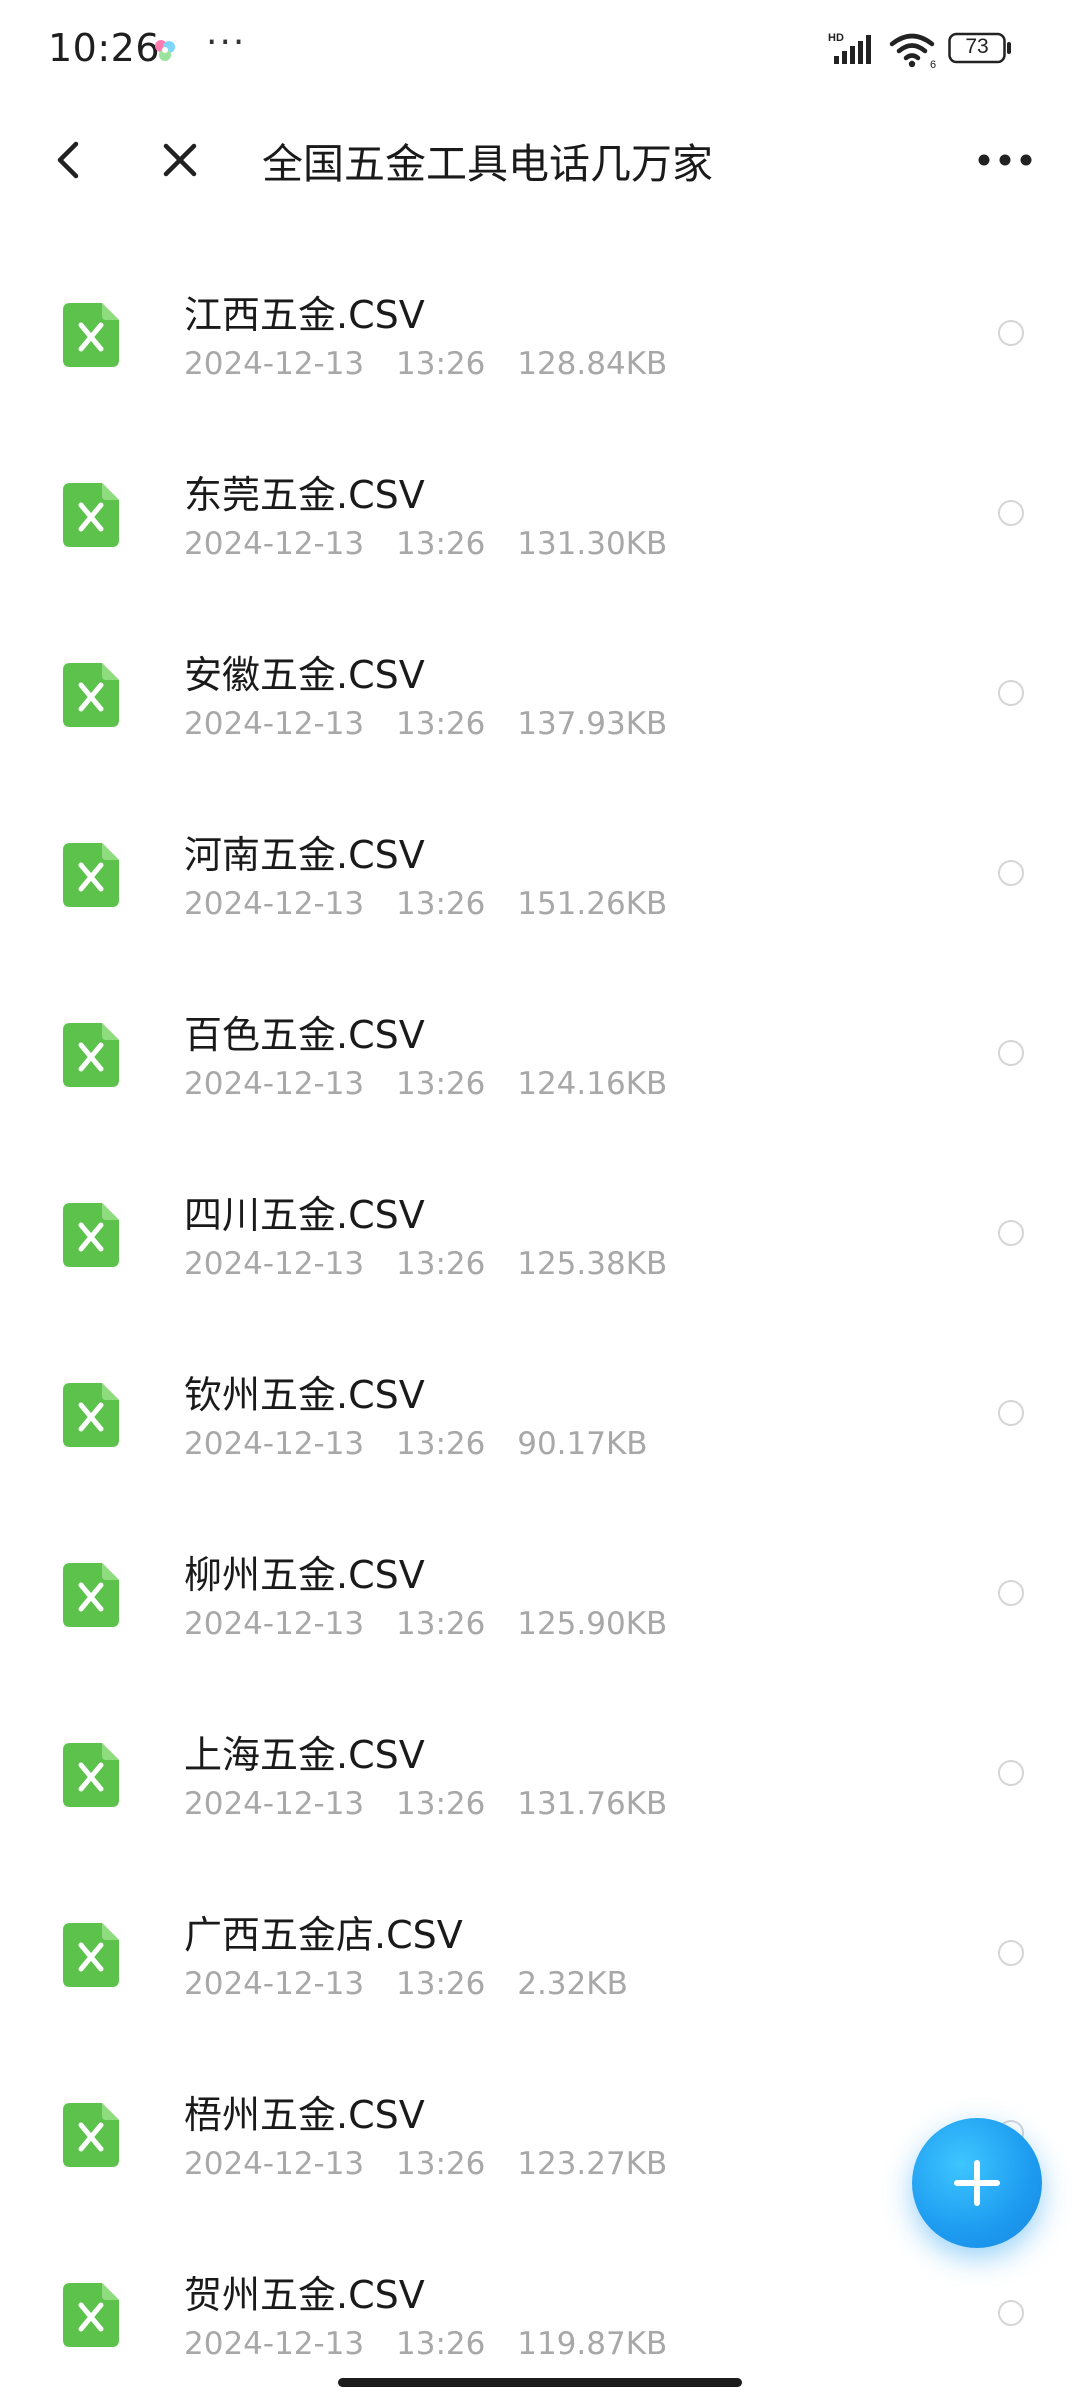  What do you see at coordinates (592, 364) in the screenshot?
I see `file-size: 128.84KB` at bounding box center [592, 364].